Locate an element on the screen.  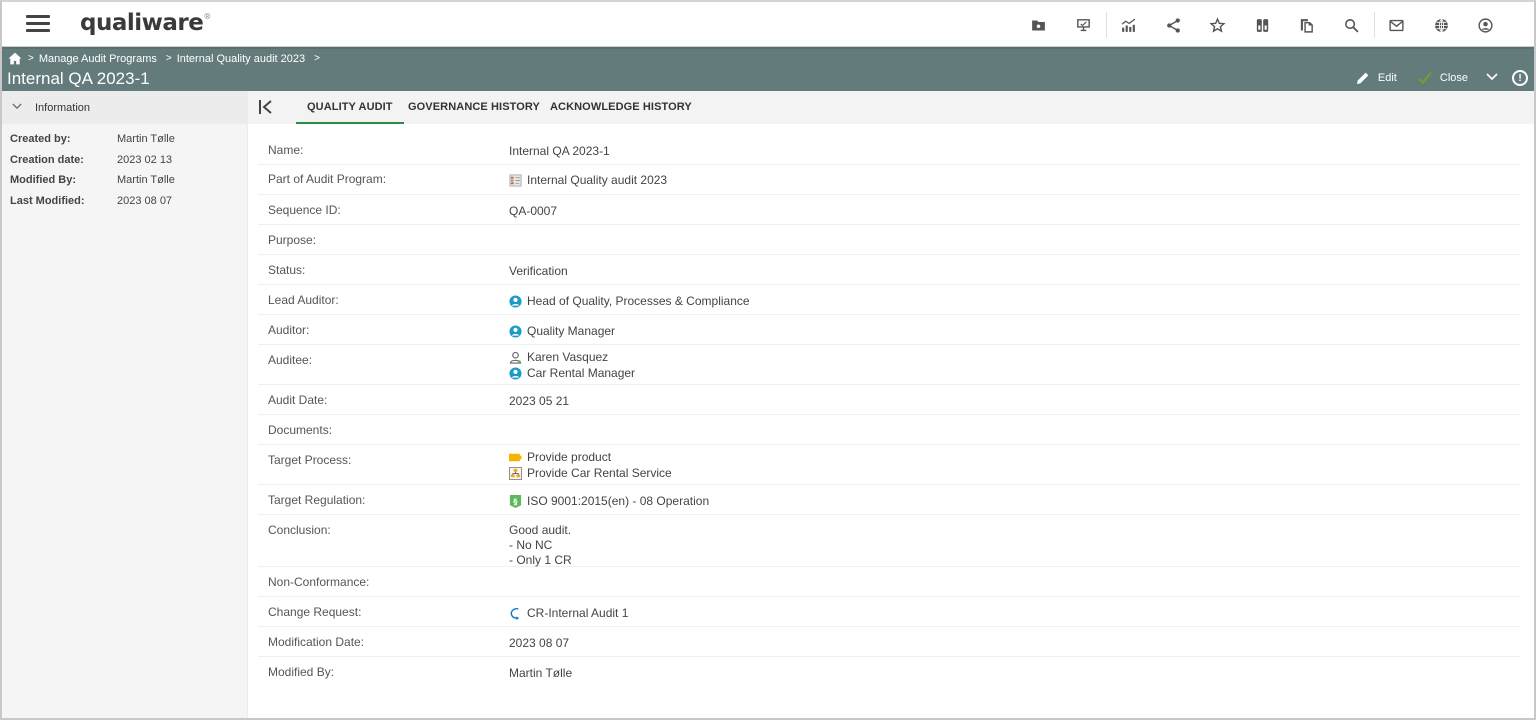
logo: qualiware® is located at coordinates (145, 23).